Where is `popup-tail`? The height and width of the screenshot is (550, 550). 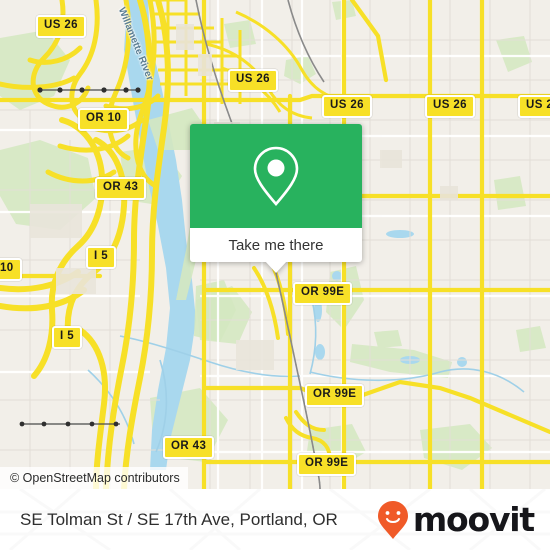
popup-tail is located at coordinates (276, 267).